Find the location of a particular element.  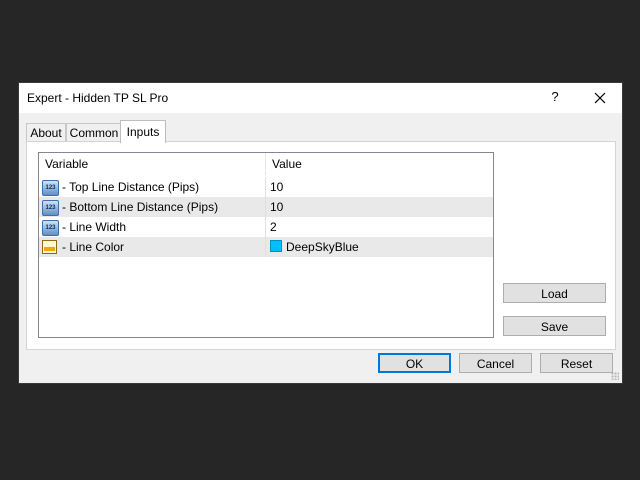

save-button: Save is located at coordinates (554, 326).